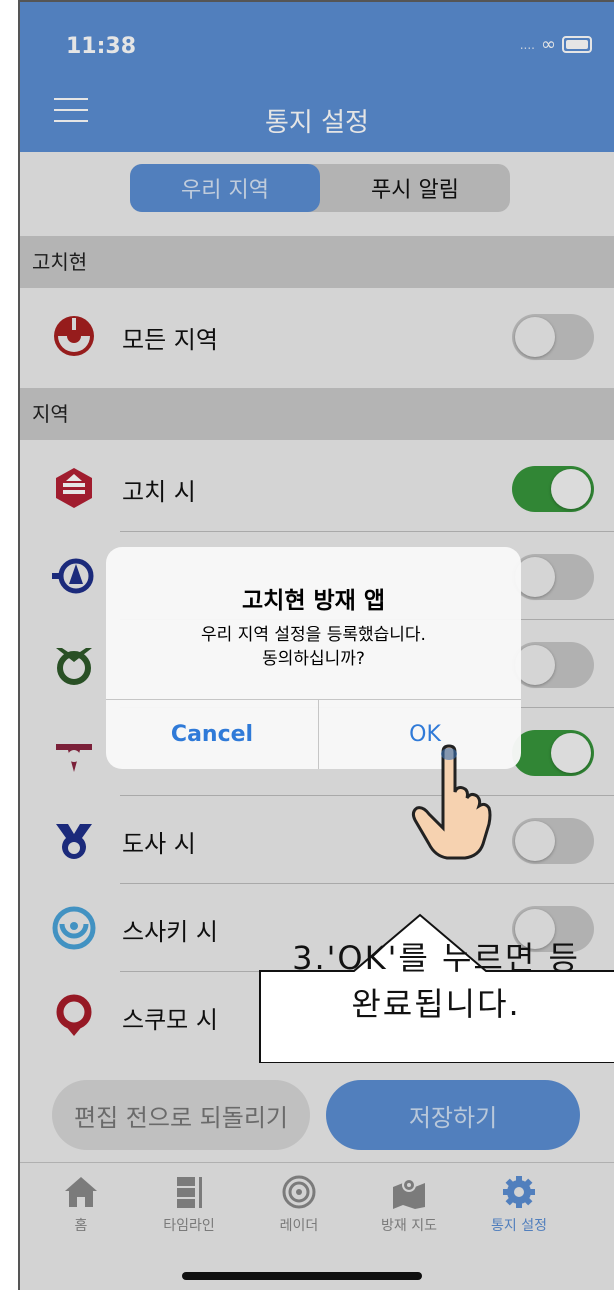 The height and width of the screenshot is (1290, 614). Describe the element at coordinates (436, 981) in the screenshot. I see `instruction-text: 3.'OK'를 누르면 등 완료됩니다.` at that location.